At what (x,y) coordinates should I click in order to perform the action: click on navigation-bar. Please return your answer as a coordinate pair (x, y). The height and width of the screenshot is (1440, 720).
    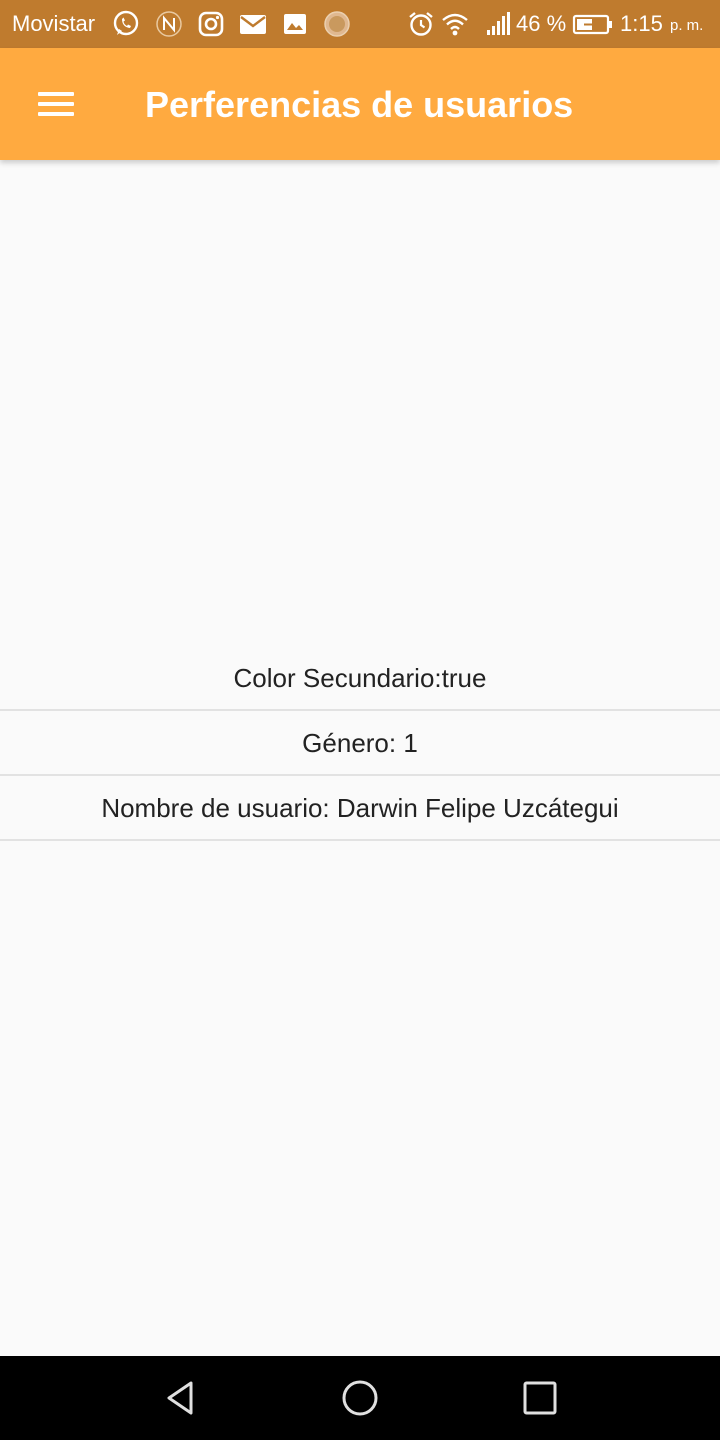
    Looking at the image, I should click on (360, 1398).